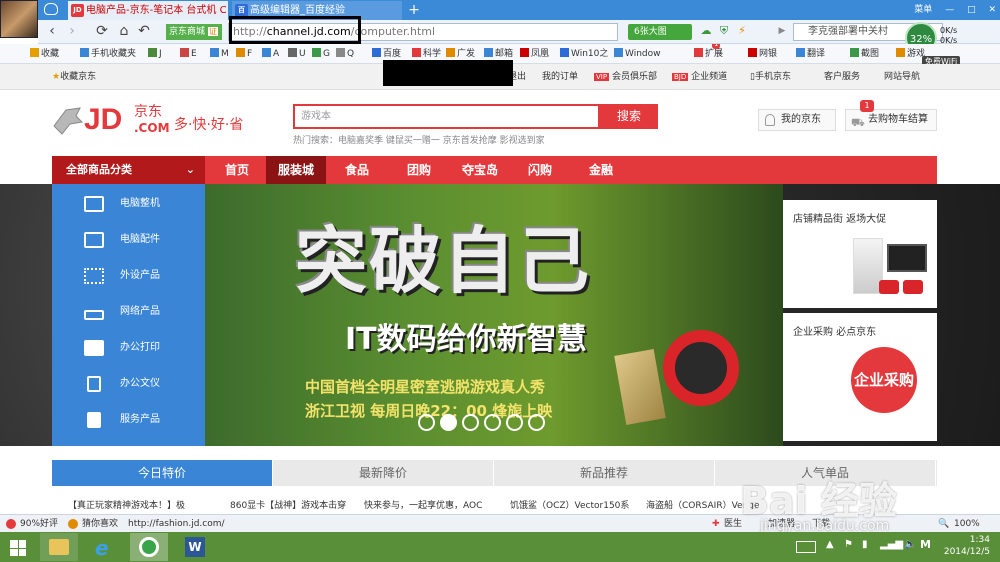 The image size is (1000, 562). What do you see at coordinates (128, 348) in the screenshot?
I see `cat-printing: 办公打印` at bounding box center [128, 348].